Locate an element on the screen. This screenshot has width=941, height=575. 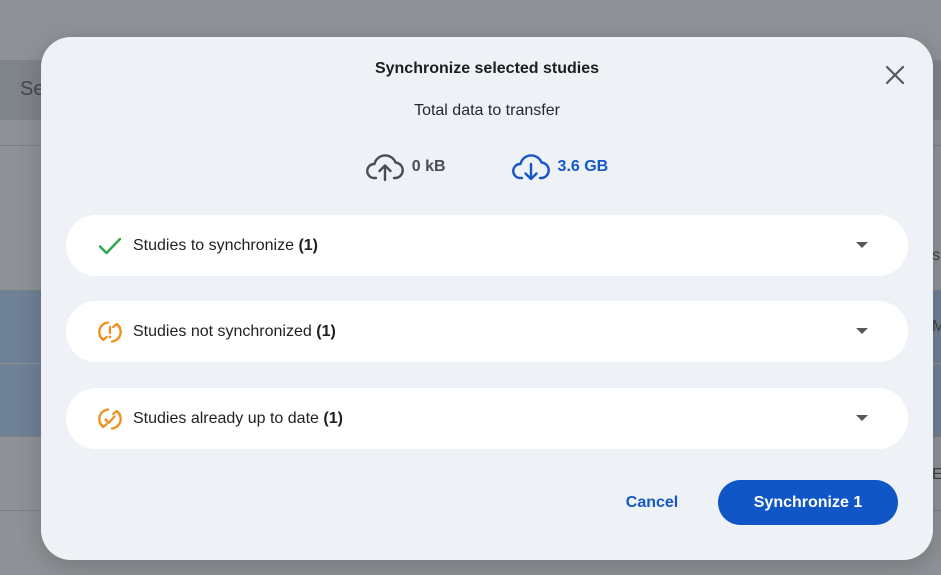
transfer-summary: 0 kB 3.6 GB is located at coordinates (487, 167).